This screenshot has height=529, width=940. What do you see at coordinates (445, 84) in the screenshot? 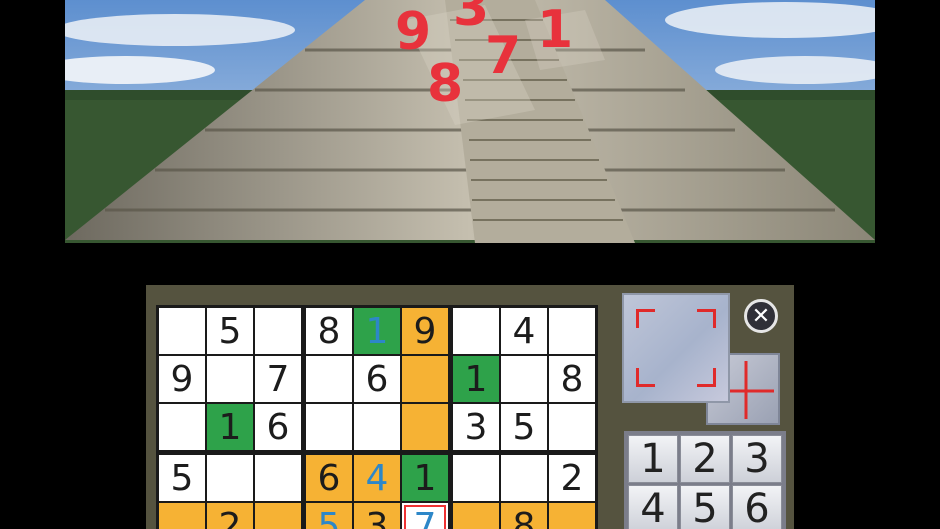
I see `floating-digit: 8` at bounding box center [445, 84].